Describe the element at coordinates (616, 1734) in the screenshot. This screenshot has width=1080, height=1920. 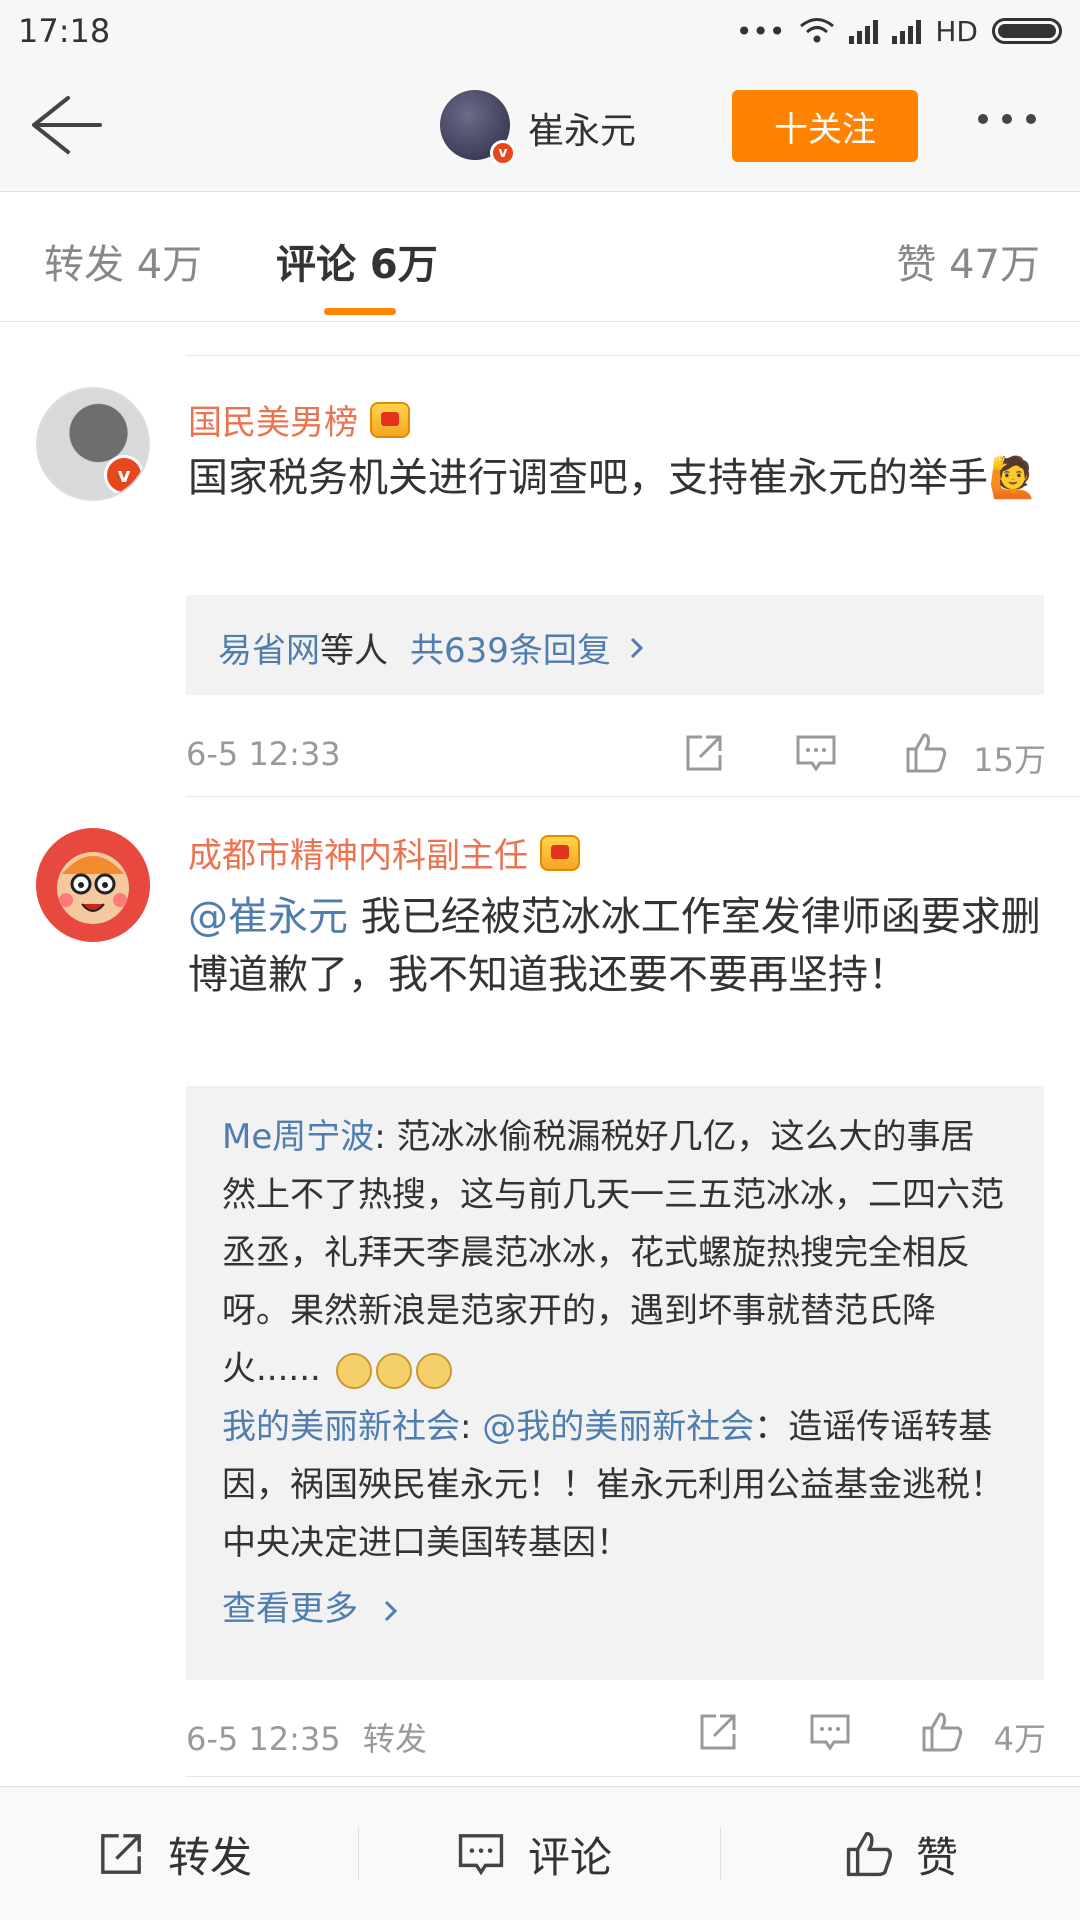
I see `comment-meta: 6-5 12:35 转发 4万` at that location.